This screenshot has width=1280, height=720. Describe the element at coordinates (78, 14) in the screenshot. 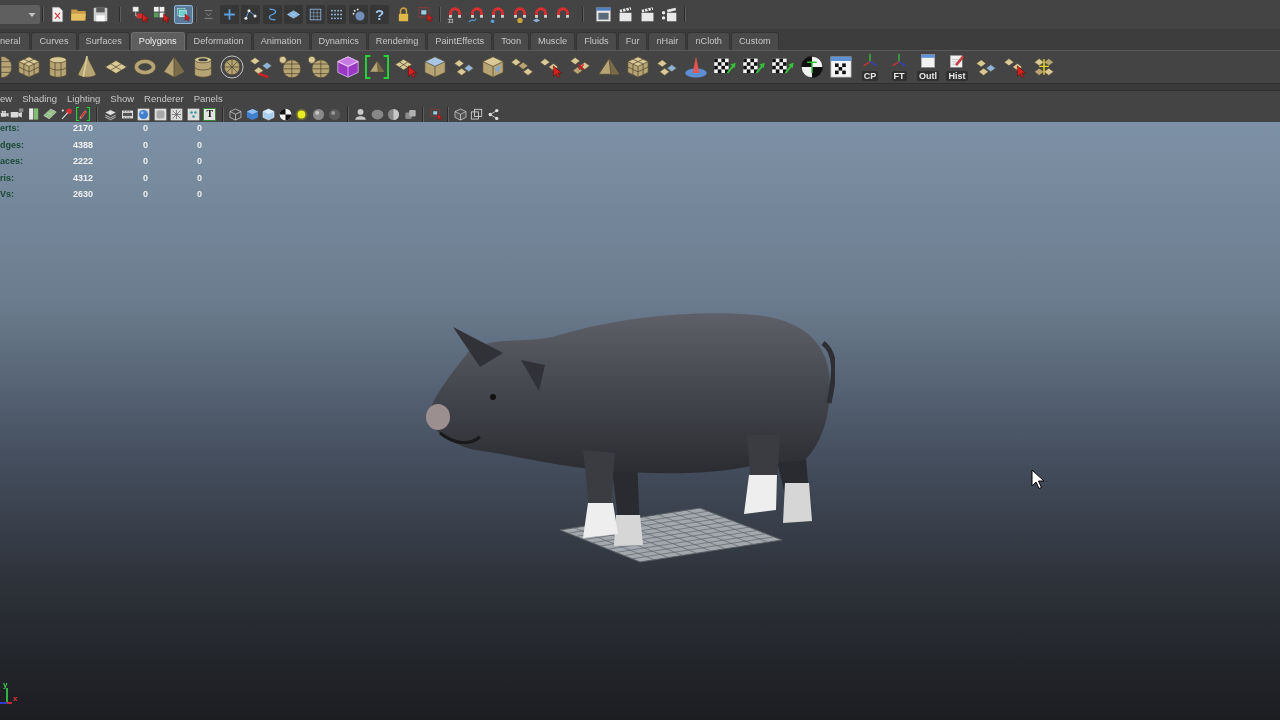

I see `folder-icon` at that location.